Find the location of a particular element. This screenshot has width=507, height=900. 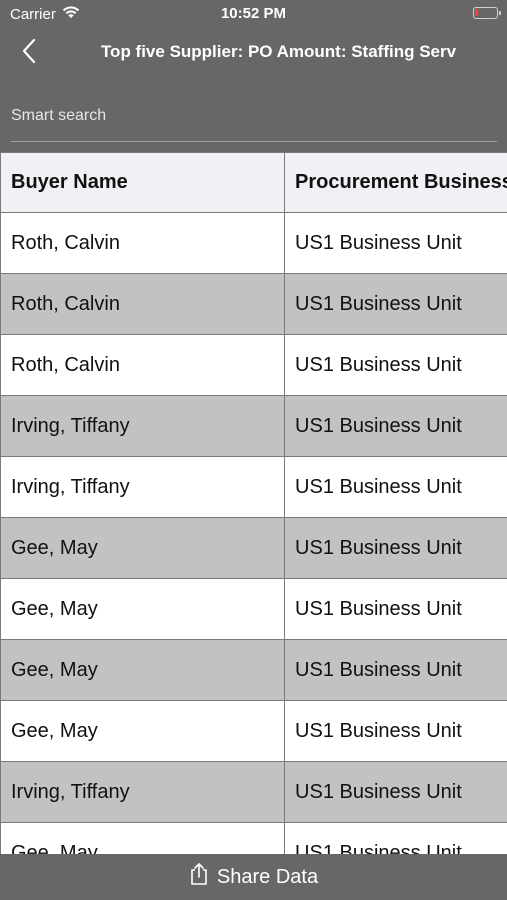

status-bar: Carrier 10:52 PM is located at coordinates (253, 14).